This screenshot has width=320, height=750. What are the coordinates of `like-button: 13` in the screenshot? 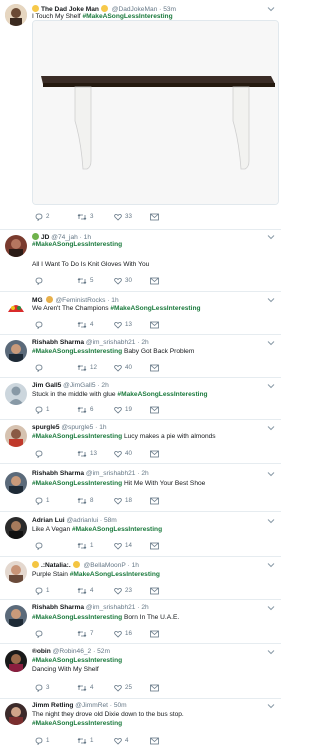 It's located at (123, 325).